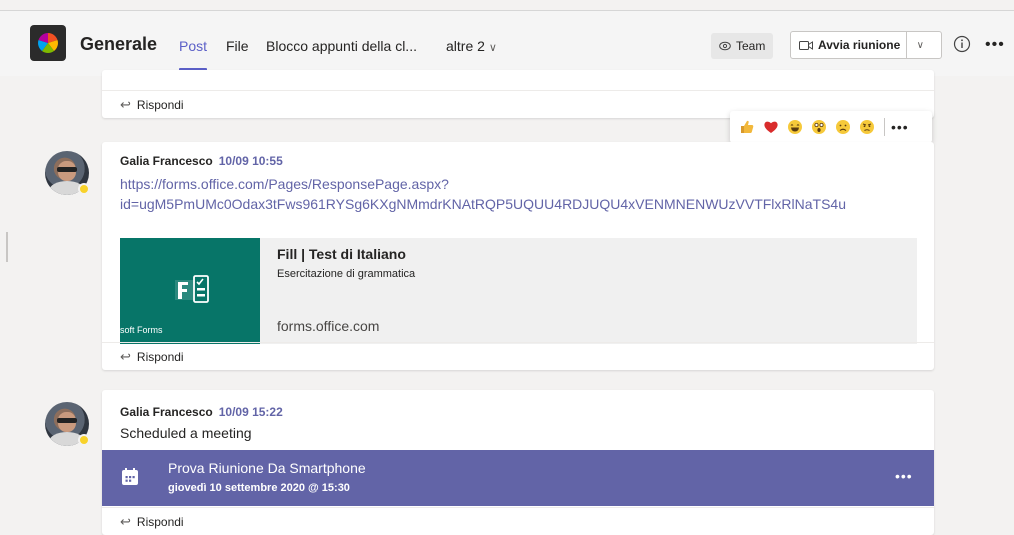  I want to click on meet-options-dropdown: ∨, so click(920, 45).